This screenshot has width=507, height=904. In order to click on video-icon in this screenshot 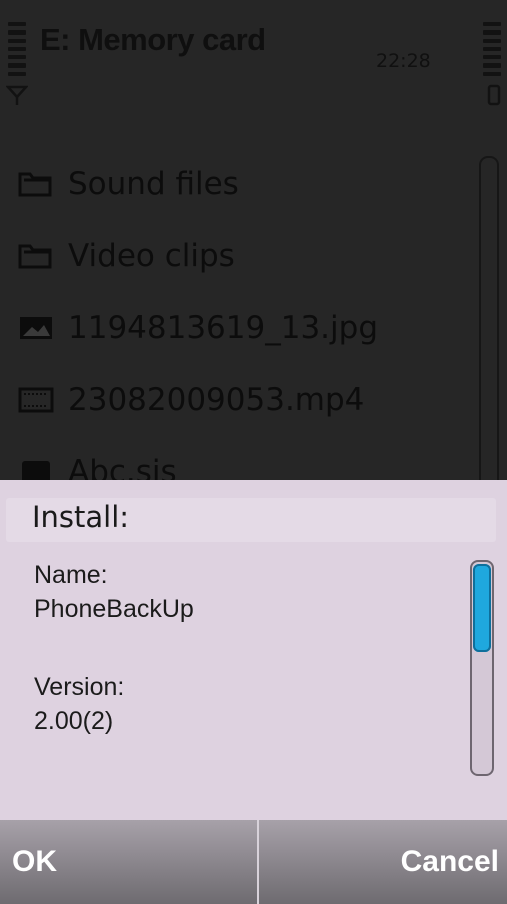, I will do `click(36, 400)`.